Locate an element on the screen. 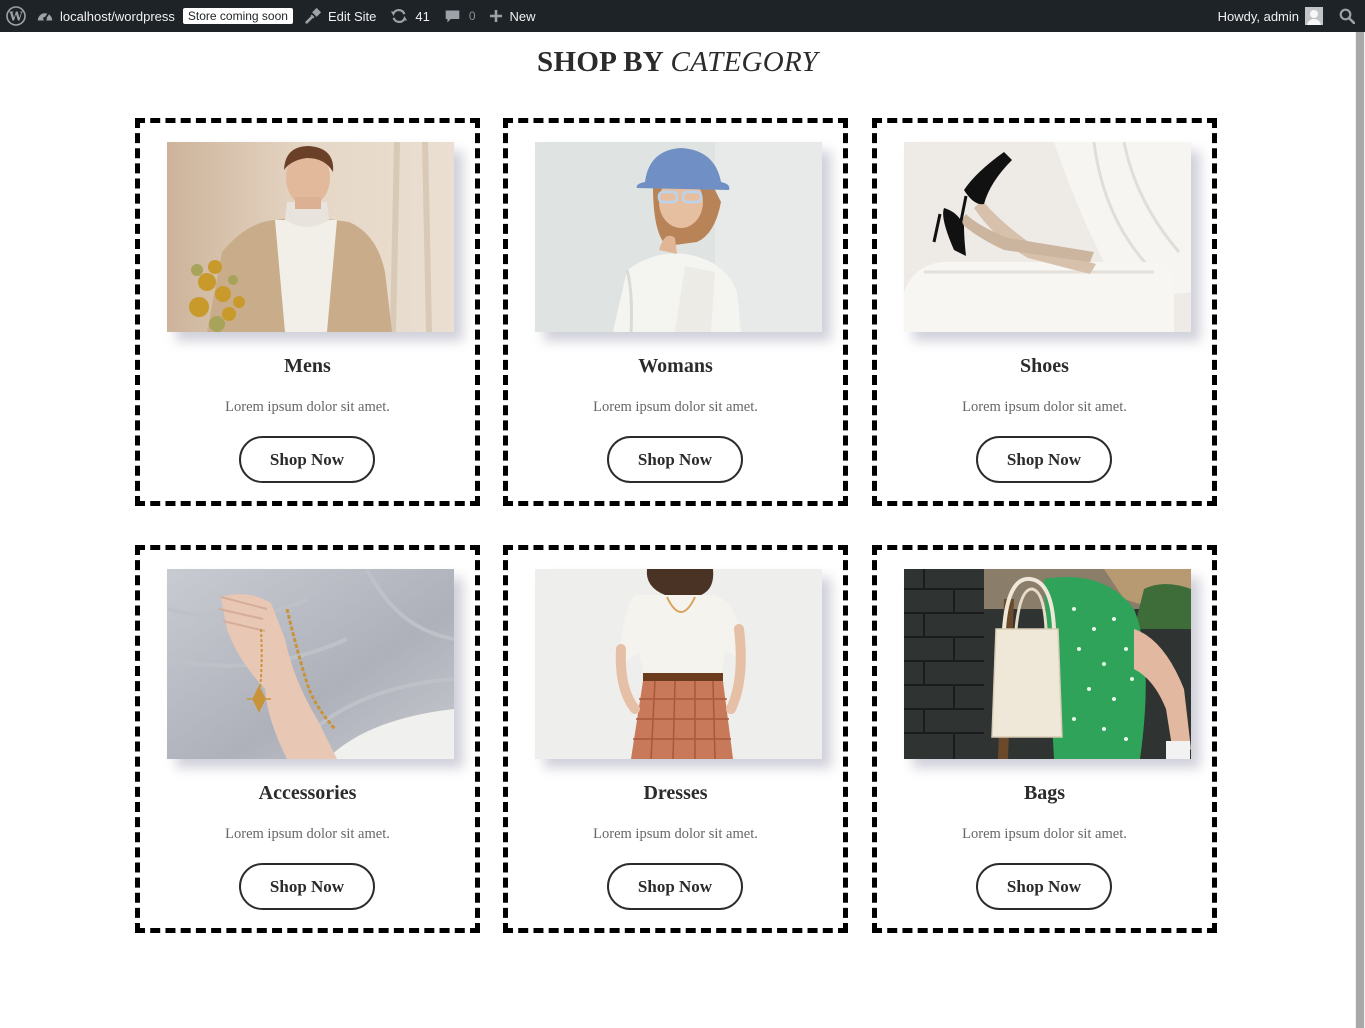 The height and width of the screenshot is (1028, 1365). site-name: localhost/wordpress is located at coordinates (117, 16).